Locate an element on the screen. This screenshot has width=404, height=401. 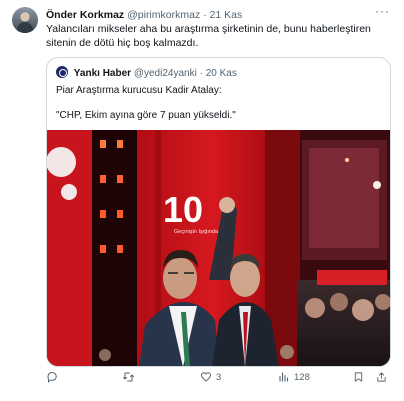
action-bar: 3 128 is located at coordinates (218, 377).